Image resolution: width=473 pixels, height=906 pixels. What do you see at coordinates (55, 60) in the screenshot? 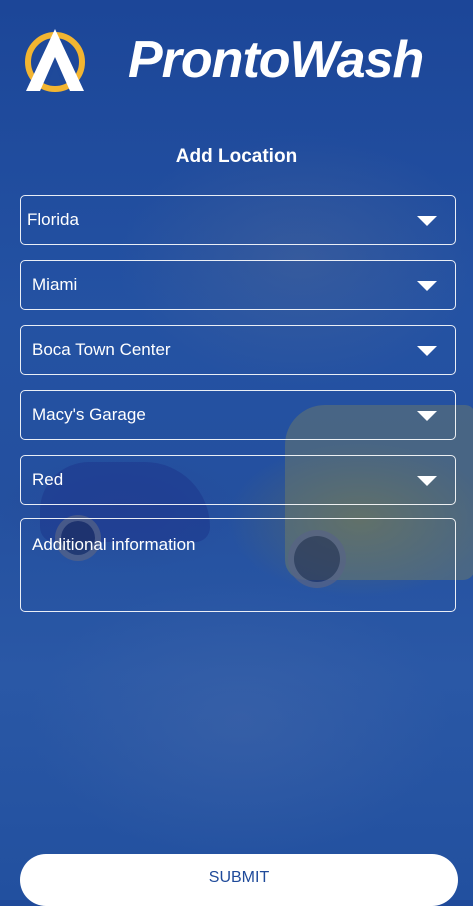
I see `pronto-a-logo-icon` at bounding box center [55, 60].